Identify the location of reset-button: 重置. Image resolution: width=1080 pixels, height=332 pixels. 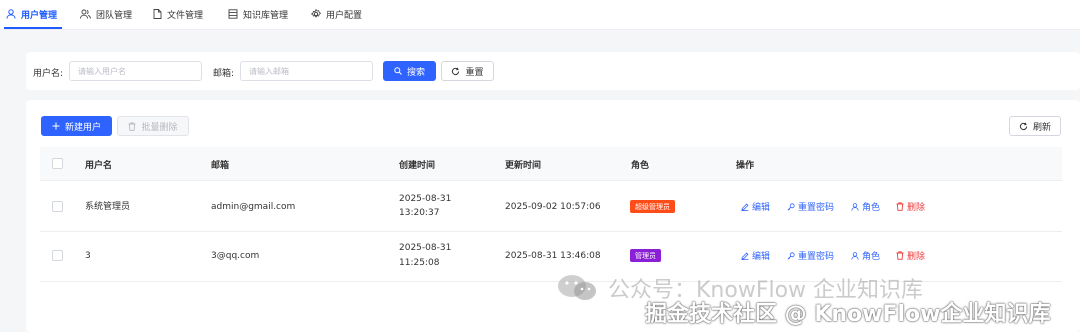
(467, 71).